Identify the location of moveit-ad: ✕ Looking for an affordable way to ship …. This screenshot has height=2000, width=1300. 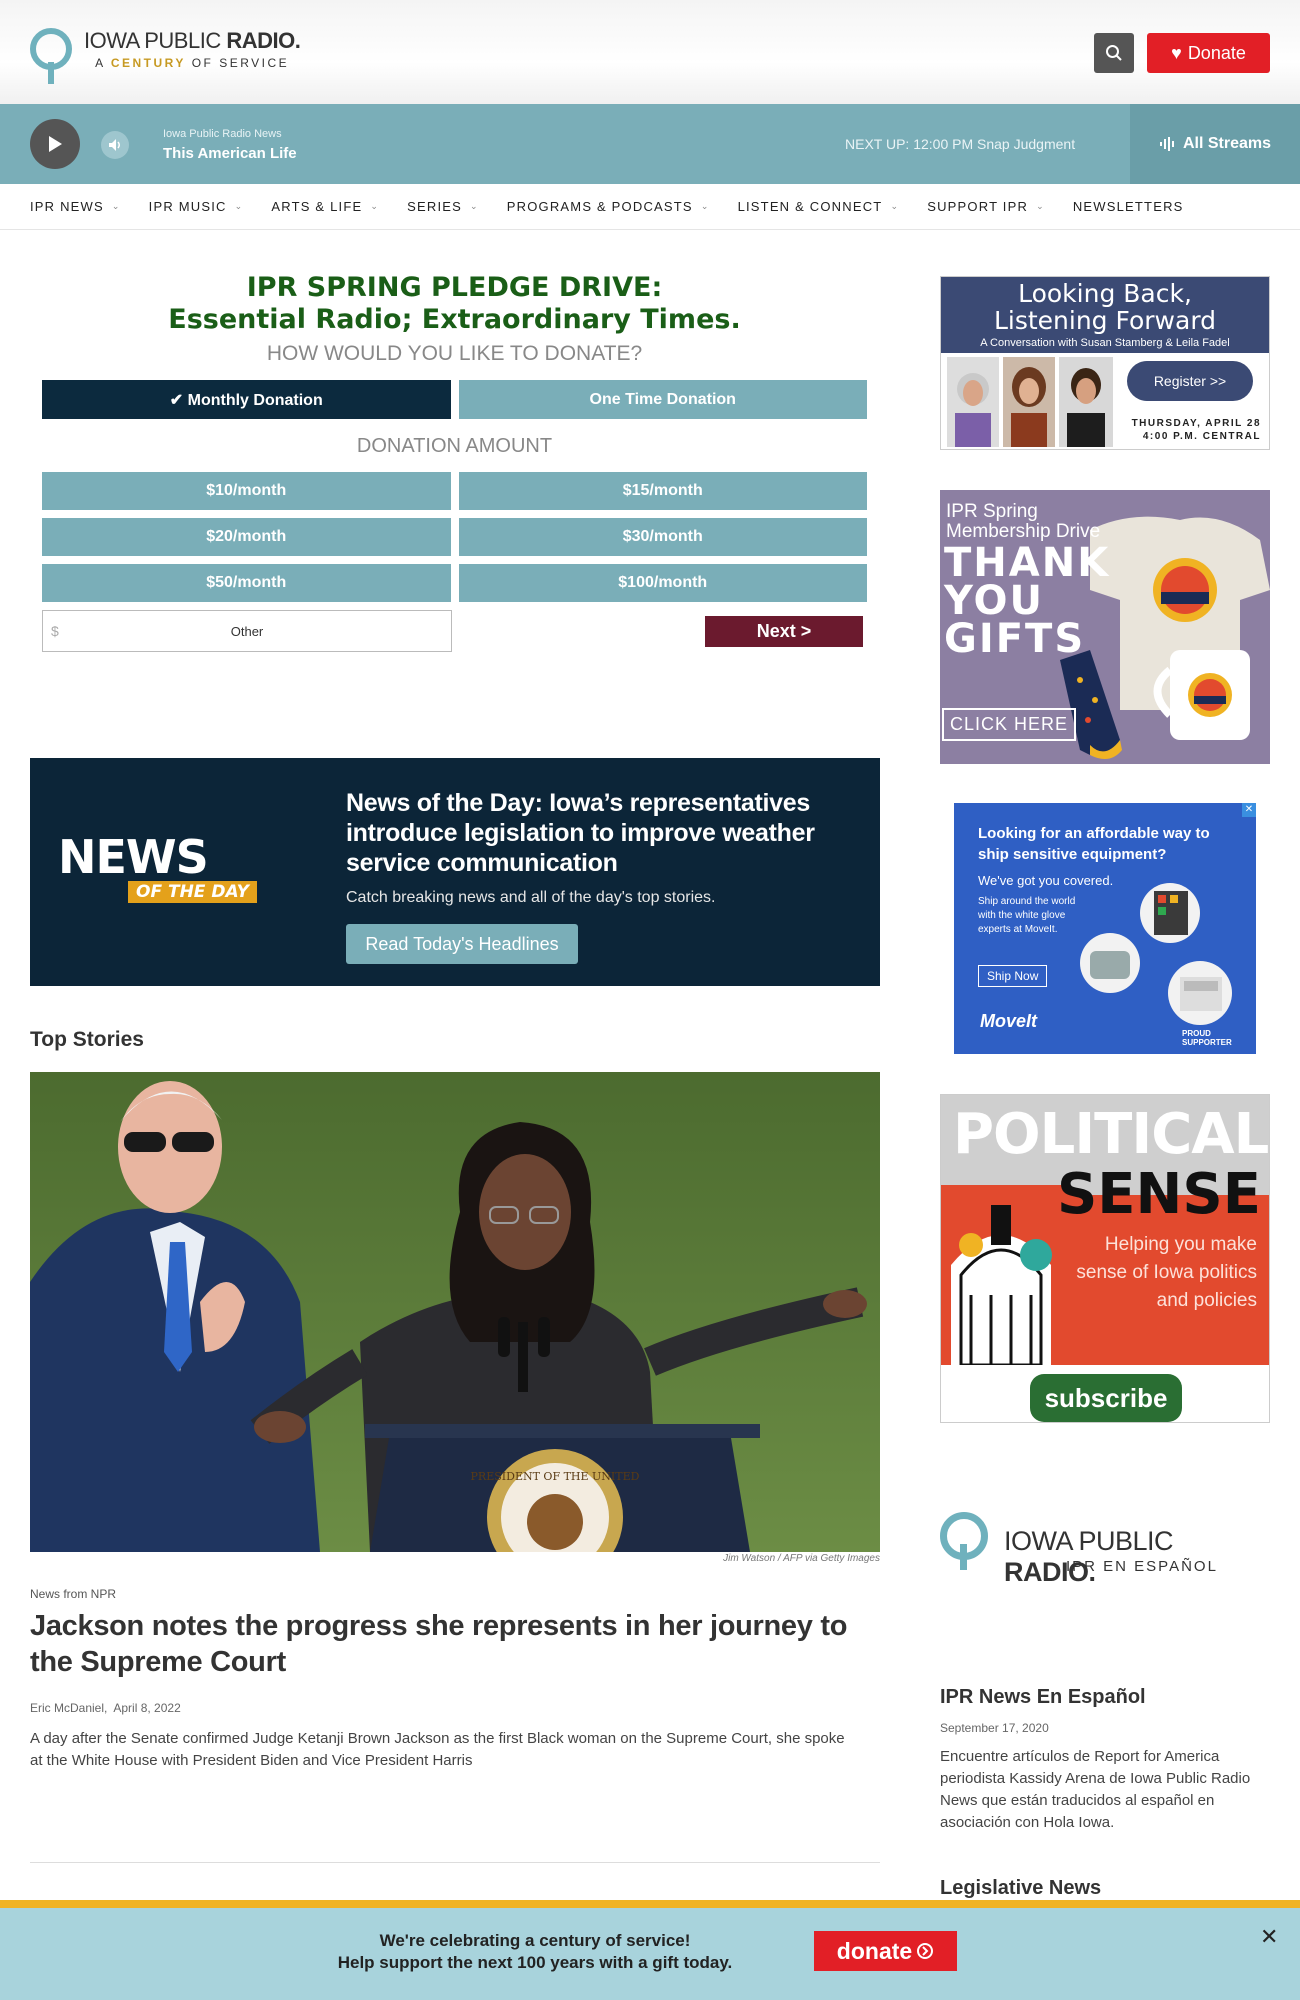
(1105, 928).